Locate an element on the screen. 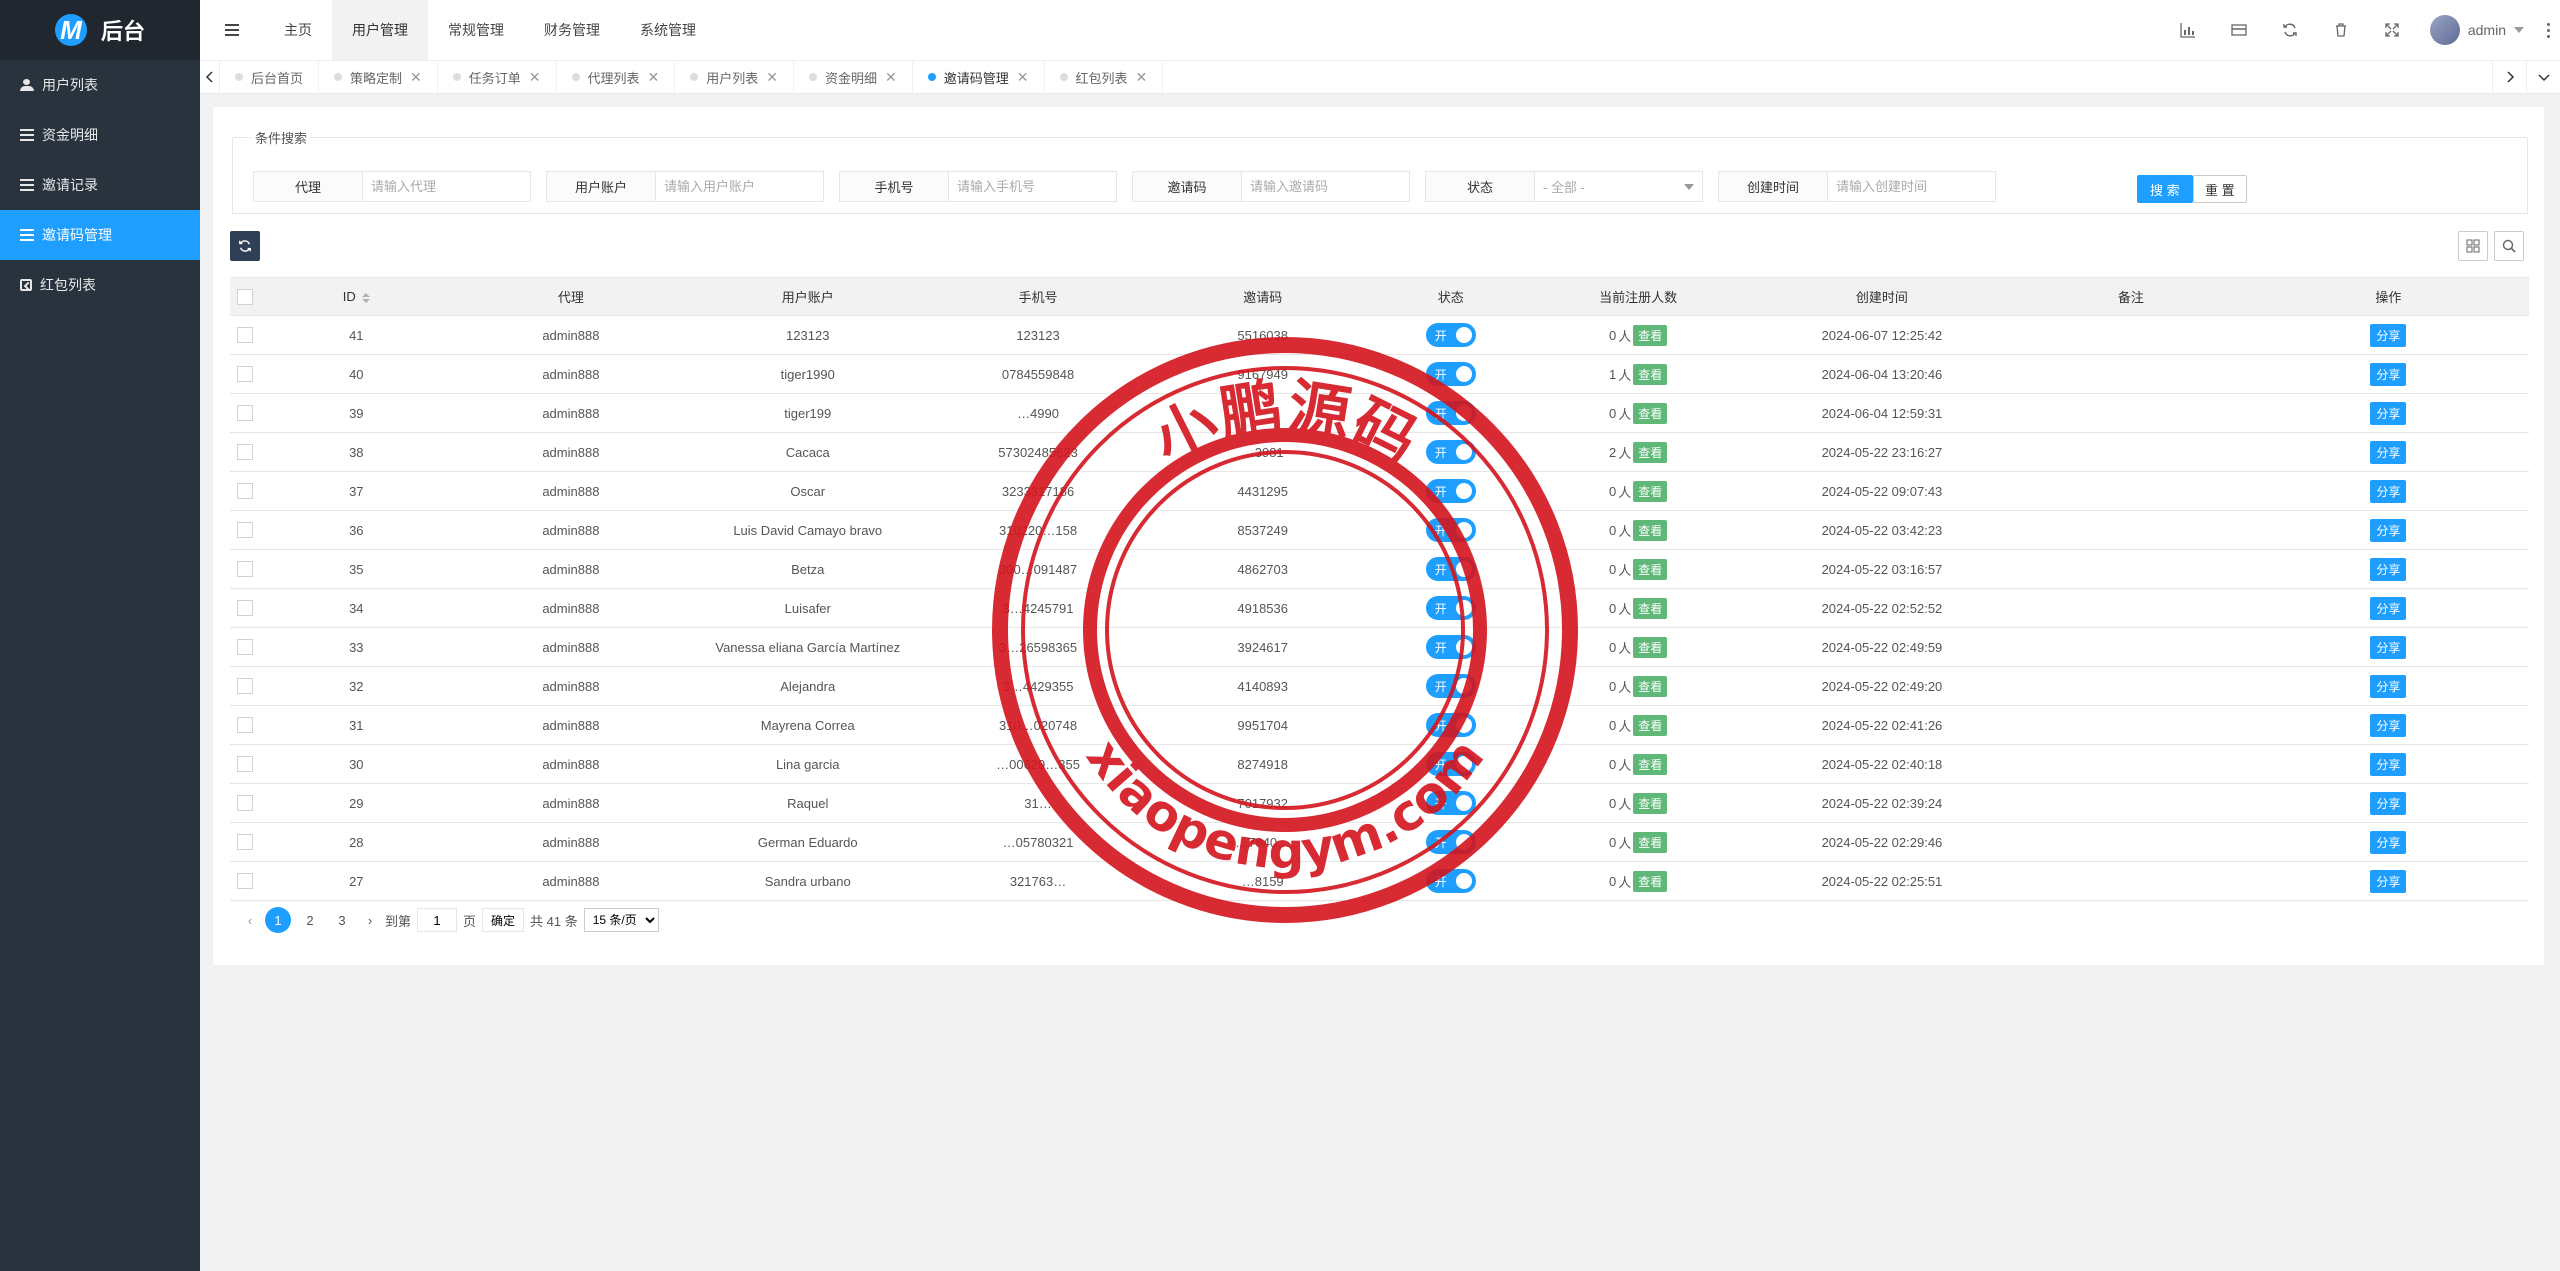 The width and height of the screenshot is (2560, 1271). column-header: ID is located at coordinates (356, 296).